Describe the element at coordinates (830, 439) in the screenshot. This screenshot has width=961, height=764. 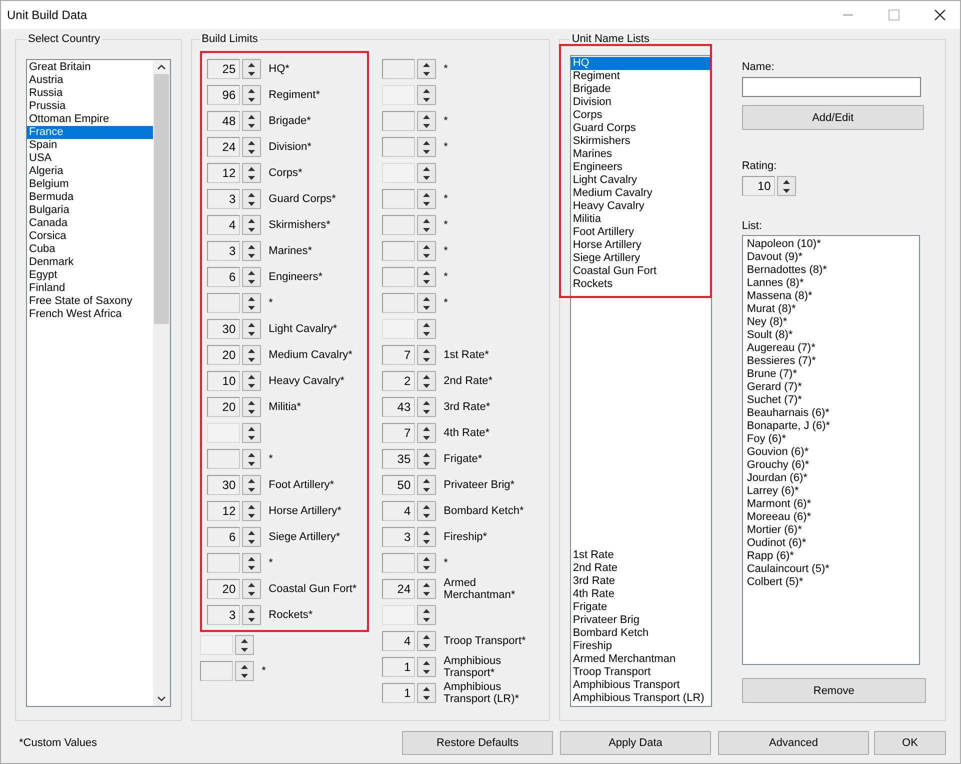
I see `leader-item: Foy (6)*` at that location.